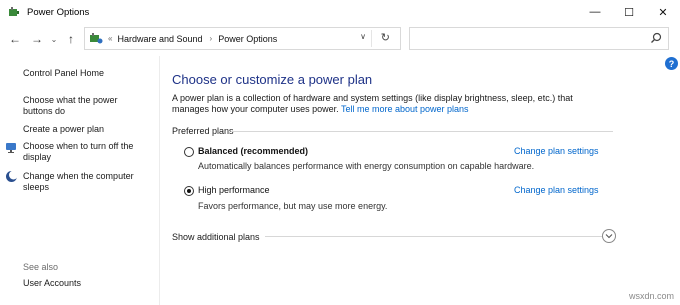 This screenshot has width=680, height=305. Describe the element at coordinates (70, 106) in the screenshot. I see `choose-power-buttons-link: Choose what the power buttons do` at that location.